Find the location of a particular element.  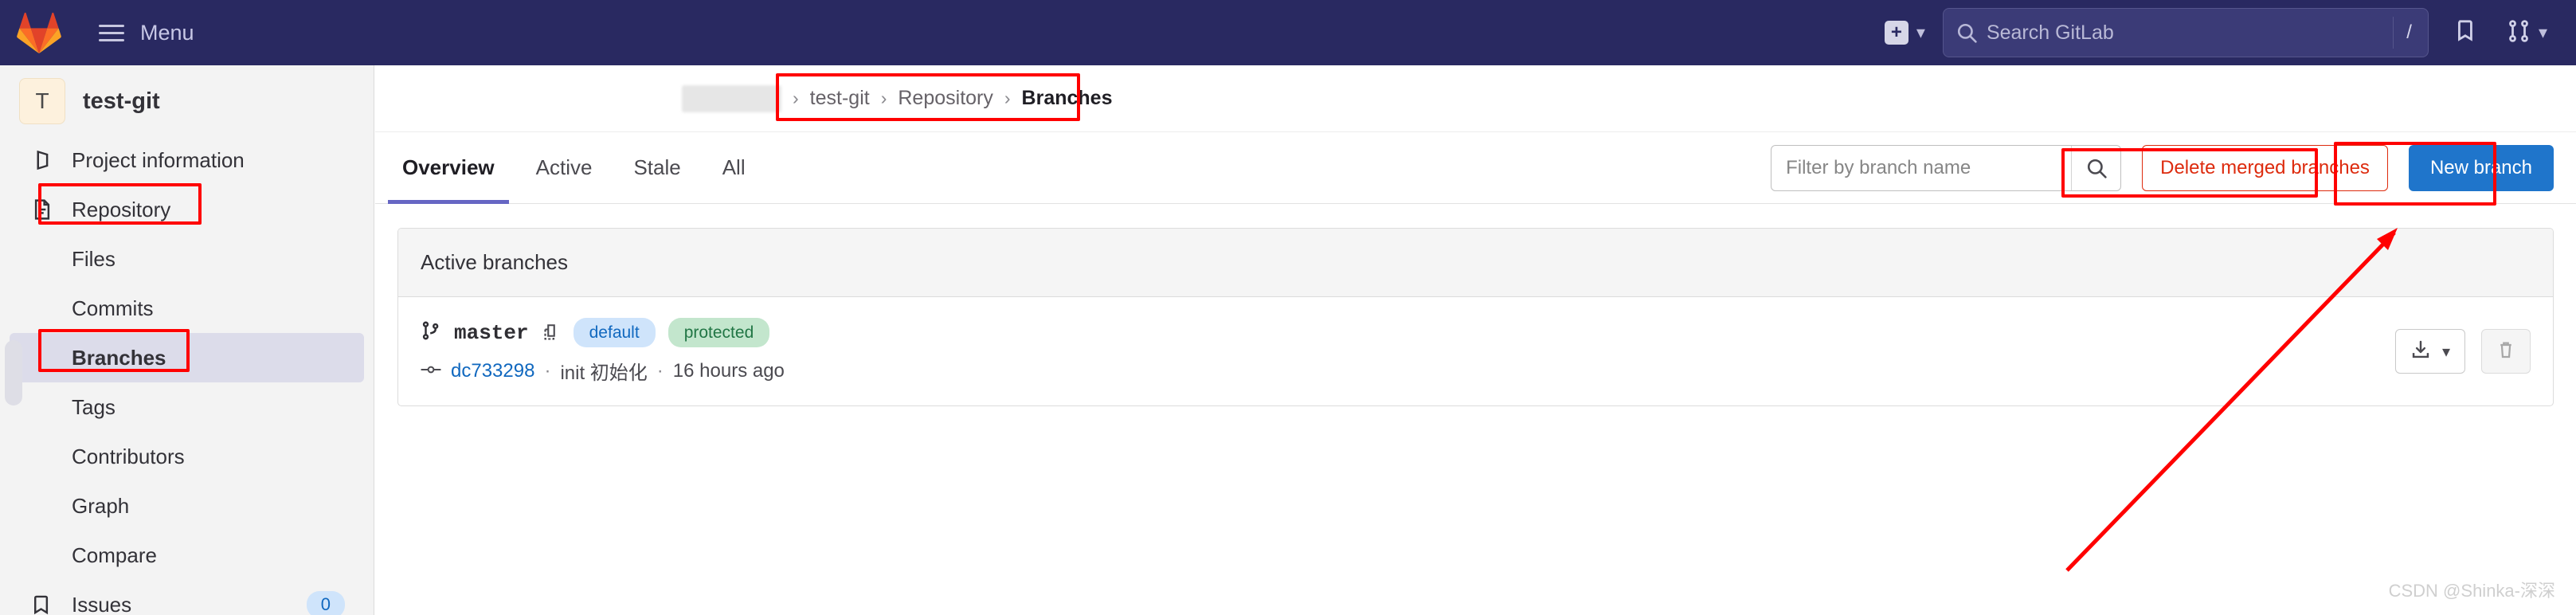

commit-message: init 初始化 is located at coordinates (604, 374).